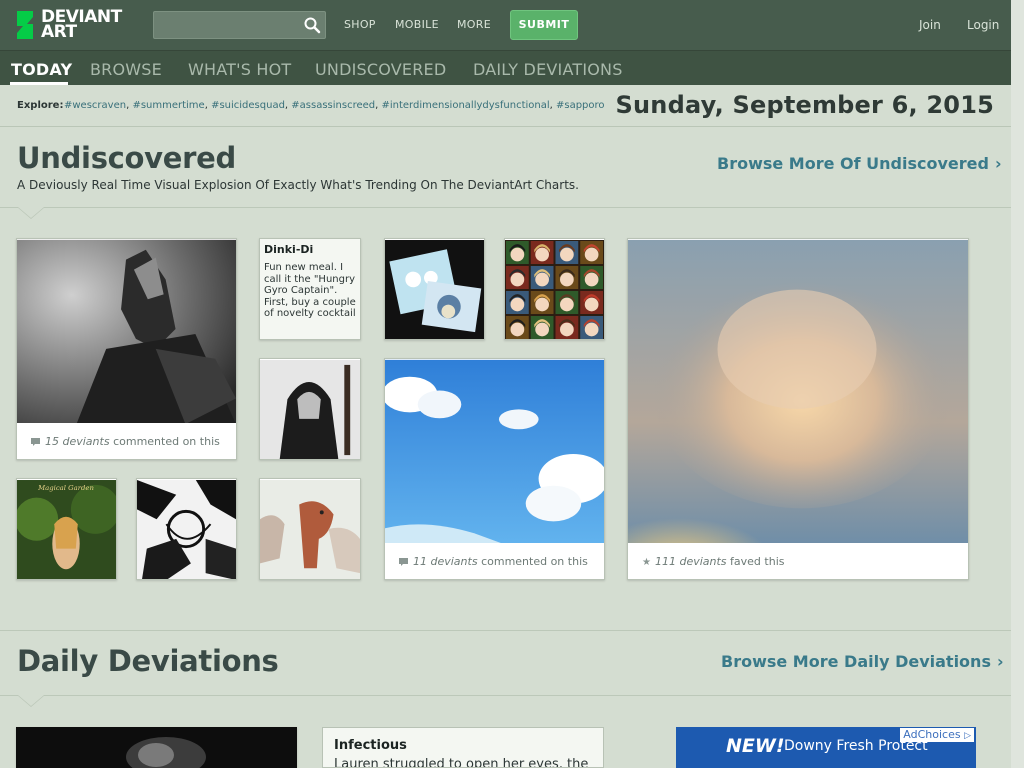 The height and width of the screenshot is (768, 1024). Describe the element at coordinates (798, 561) in the screenshot. I see `deviation-meta: ★ 111 deviants faved this` at that location.